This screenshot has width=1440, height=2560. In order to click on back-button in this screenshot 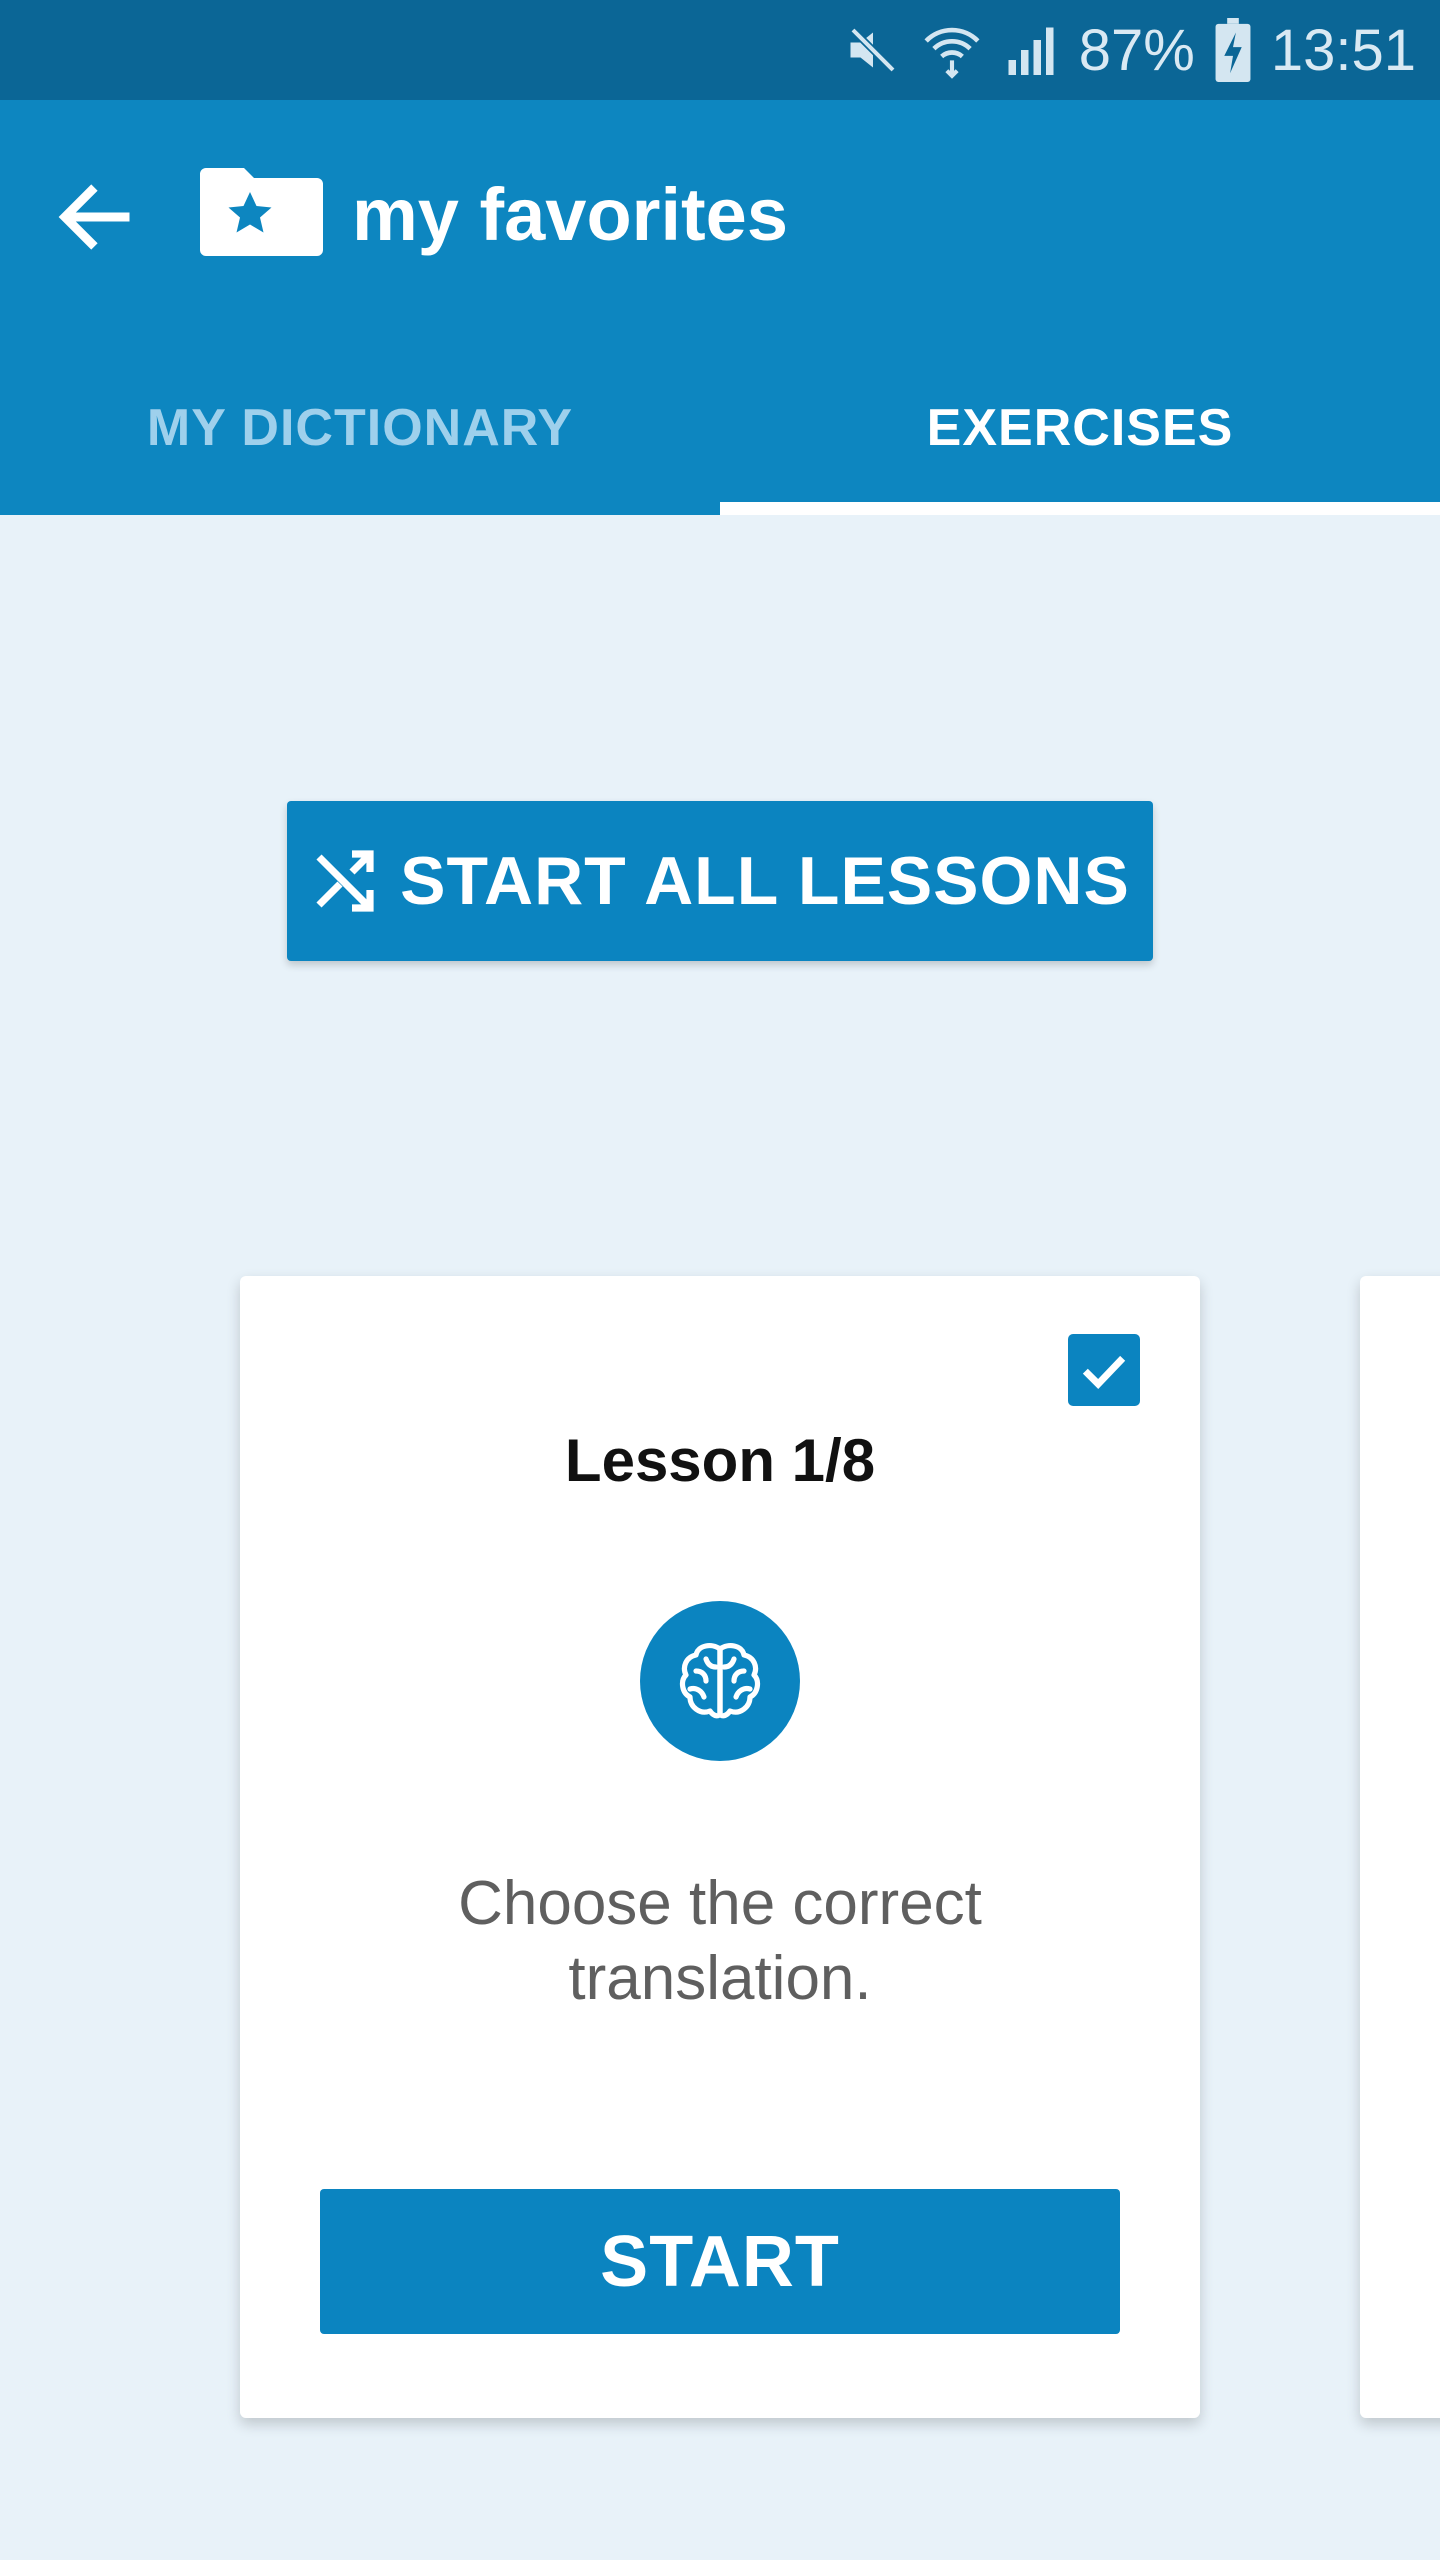, I will do `click(95, 217)`.